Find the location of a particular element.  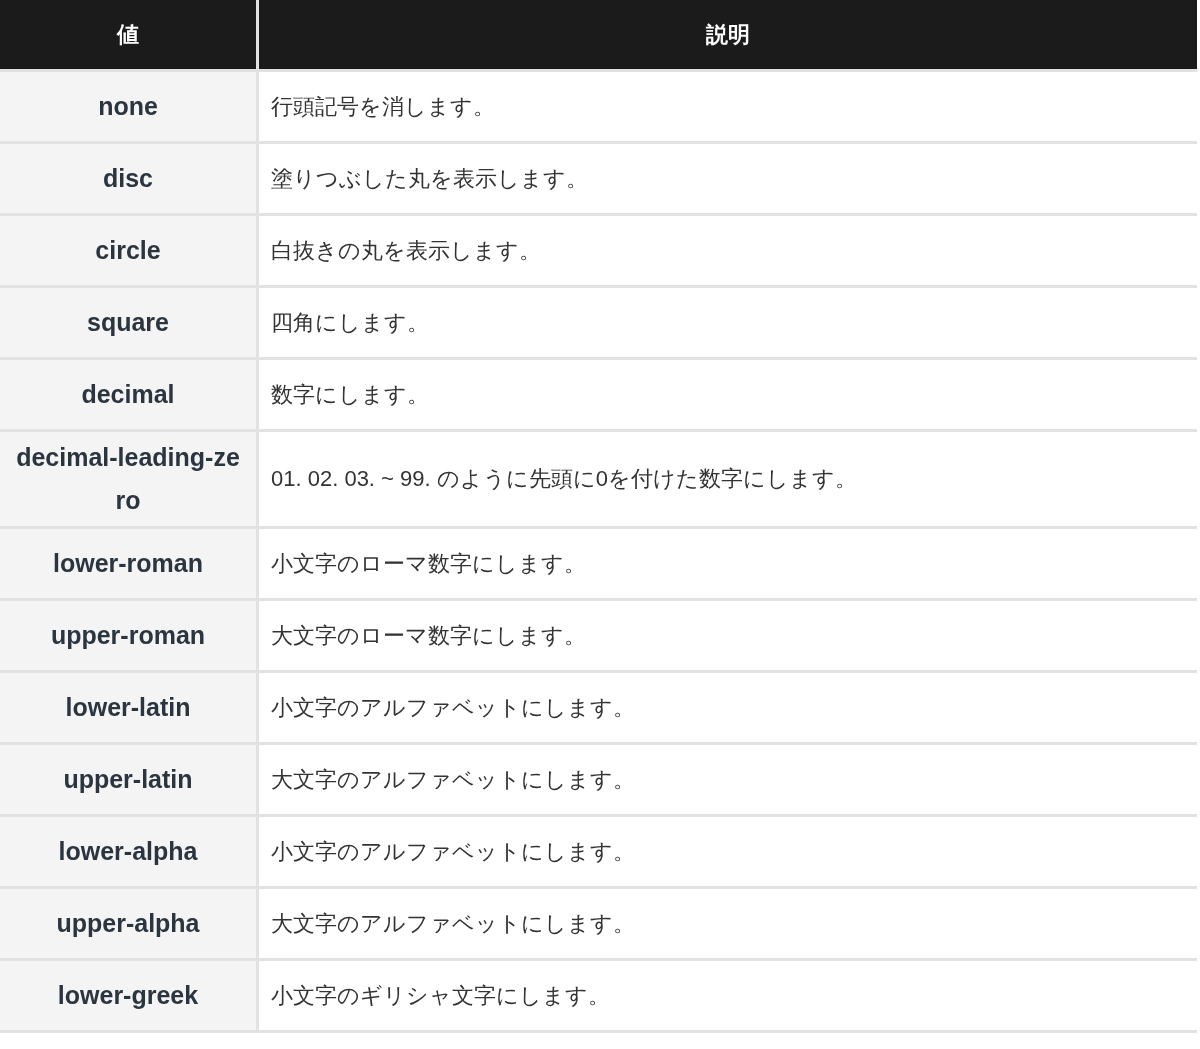

table-cell: lower-alpha is located at coordinates (128, 851).